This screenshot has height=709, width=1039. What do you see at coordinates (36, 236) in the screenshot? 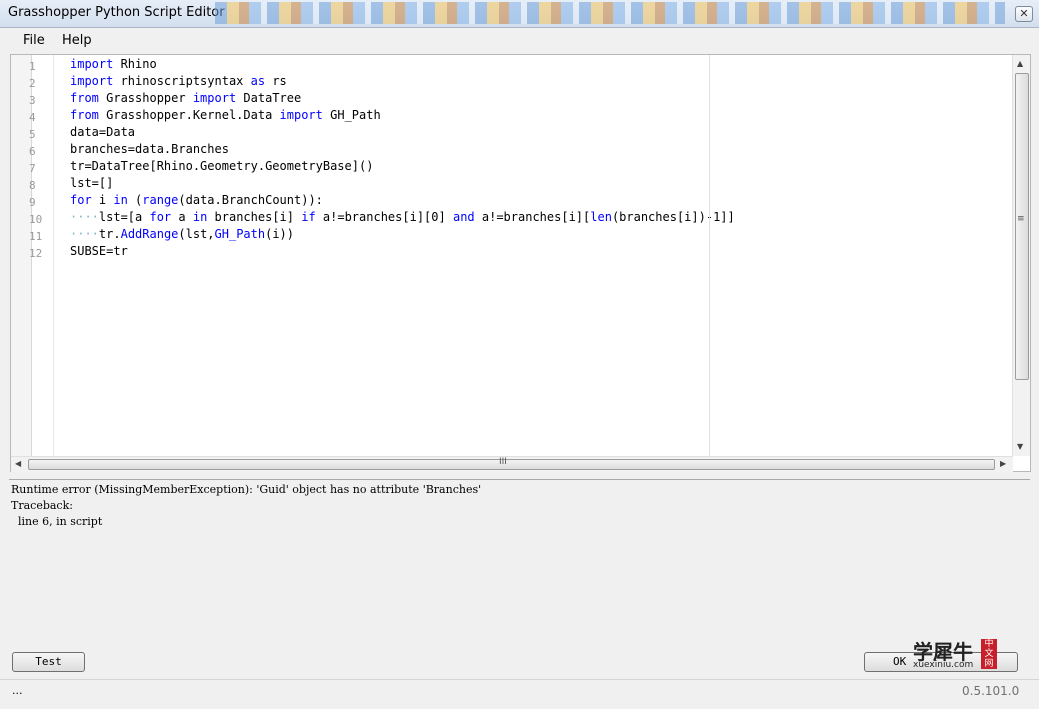
I see `line-number: 11` at bounding box center [36, 236].